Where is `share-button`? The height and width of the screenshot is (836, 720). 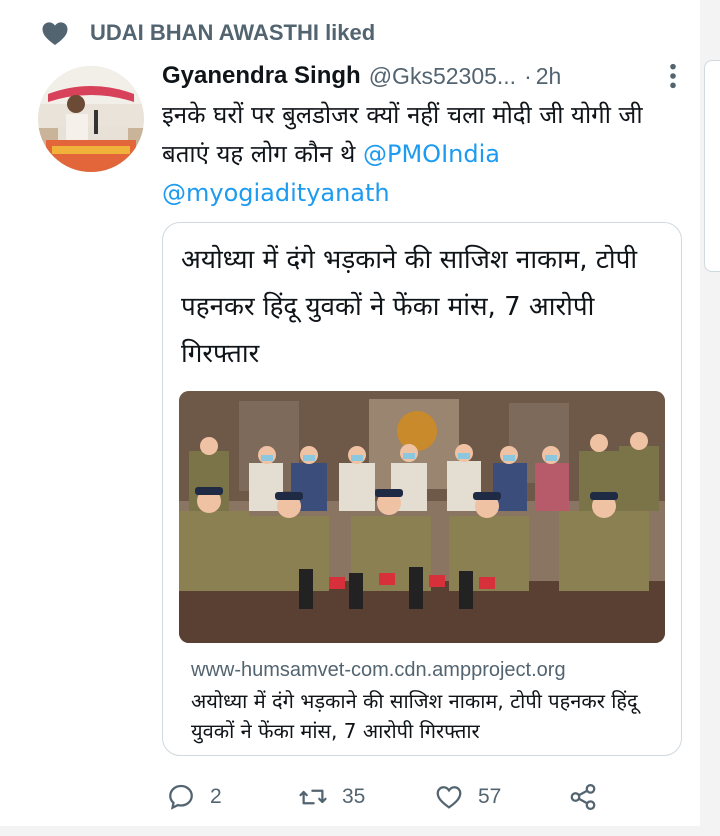
share-button is located at coordinates (583, 797).